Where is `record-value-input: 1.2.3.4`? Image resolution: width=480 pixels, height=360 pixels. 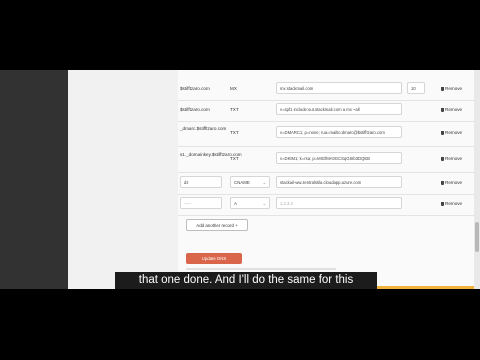 record-value-input: 1.2.3.4 is located at coordinates (339, 203).